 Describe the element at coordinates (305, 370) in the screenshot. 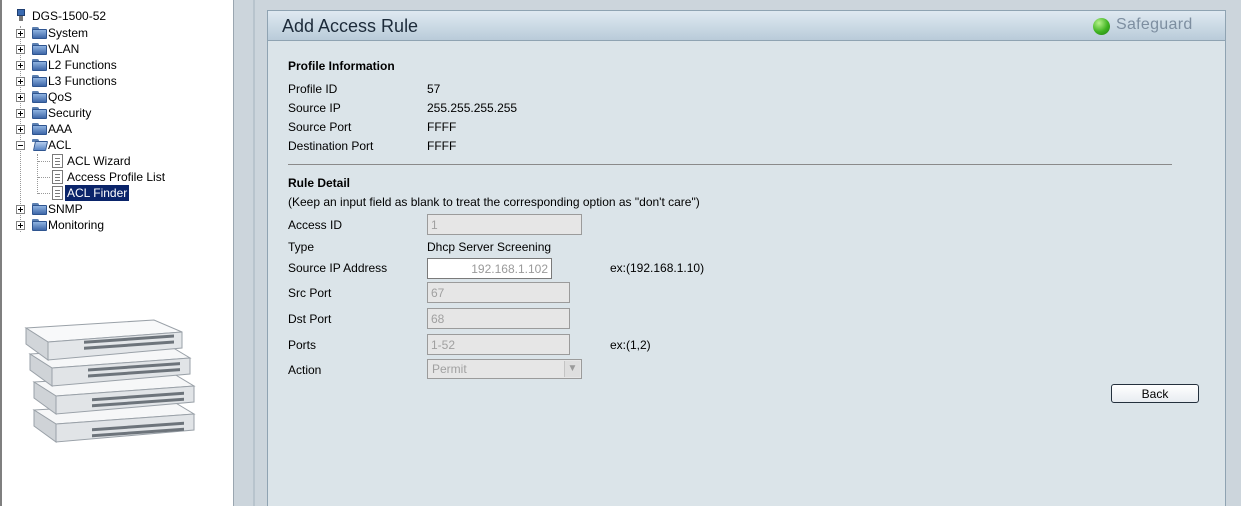

I see `action-label: Action` at that location.